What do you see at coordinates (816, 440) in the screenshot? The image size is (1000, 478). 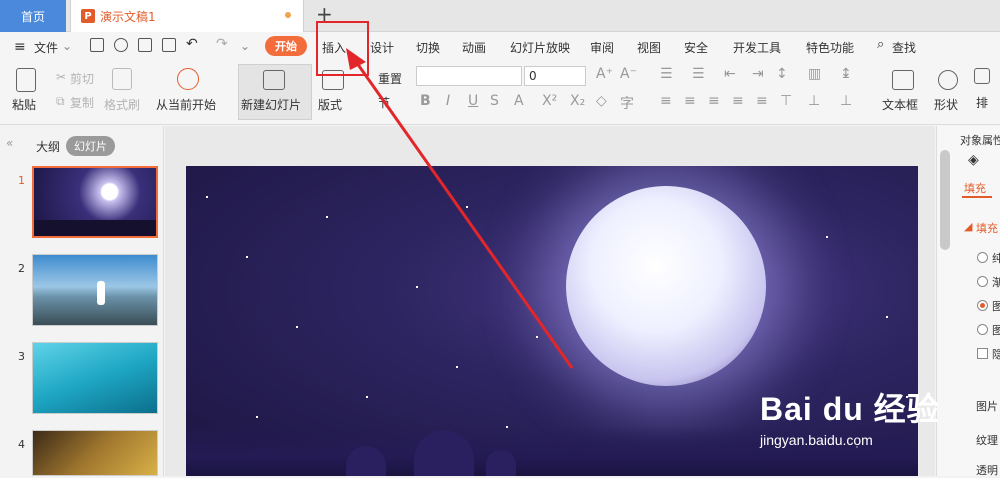 I see `watermark-url: jingyan.baidu.com` at bounding box center [816, 440].